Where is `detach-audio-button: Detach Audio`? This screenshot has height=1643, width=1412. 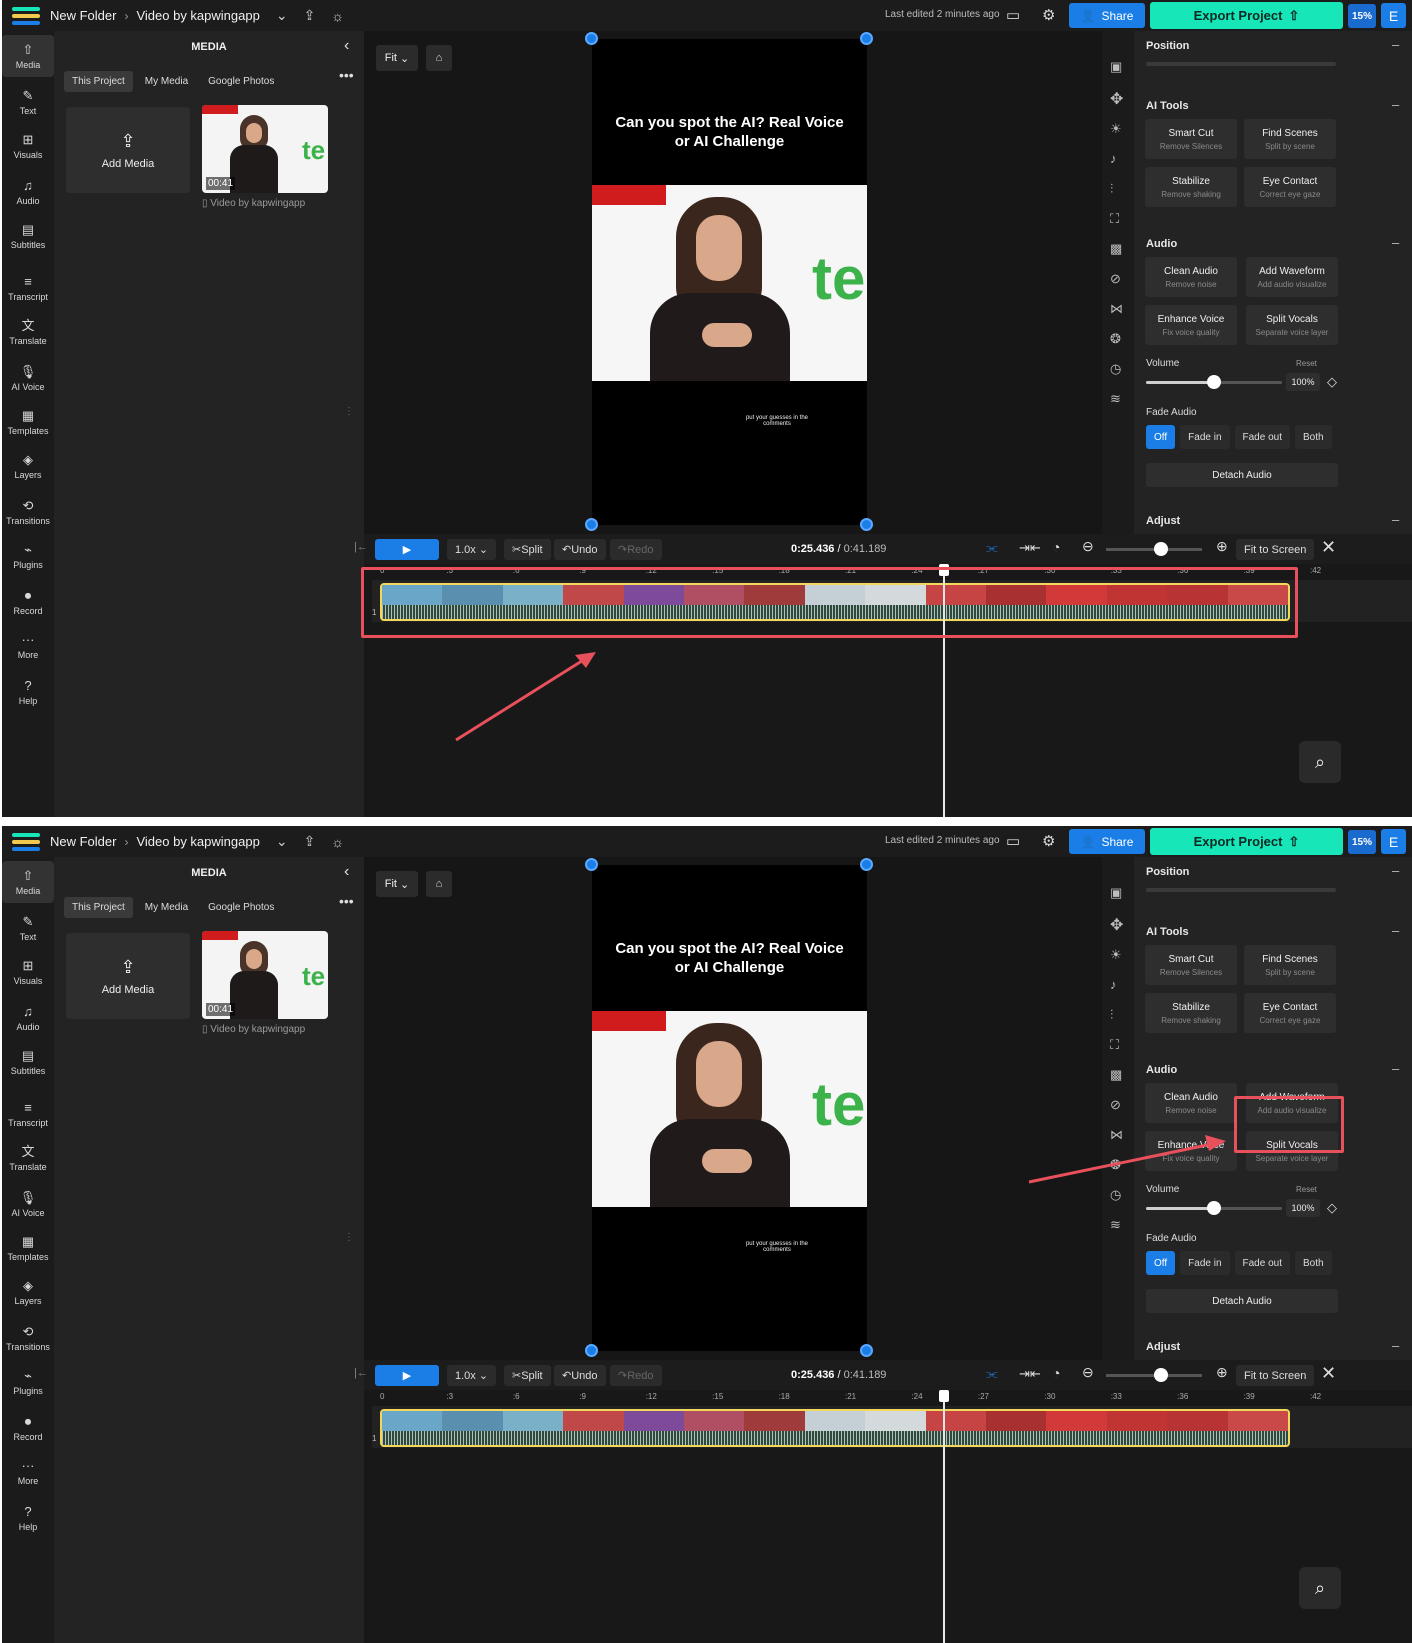 detach-audio-button: Detach Audio is located at coordinates (1242, 475).